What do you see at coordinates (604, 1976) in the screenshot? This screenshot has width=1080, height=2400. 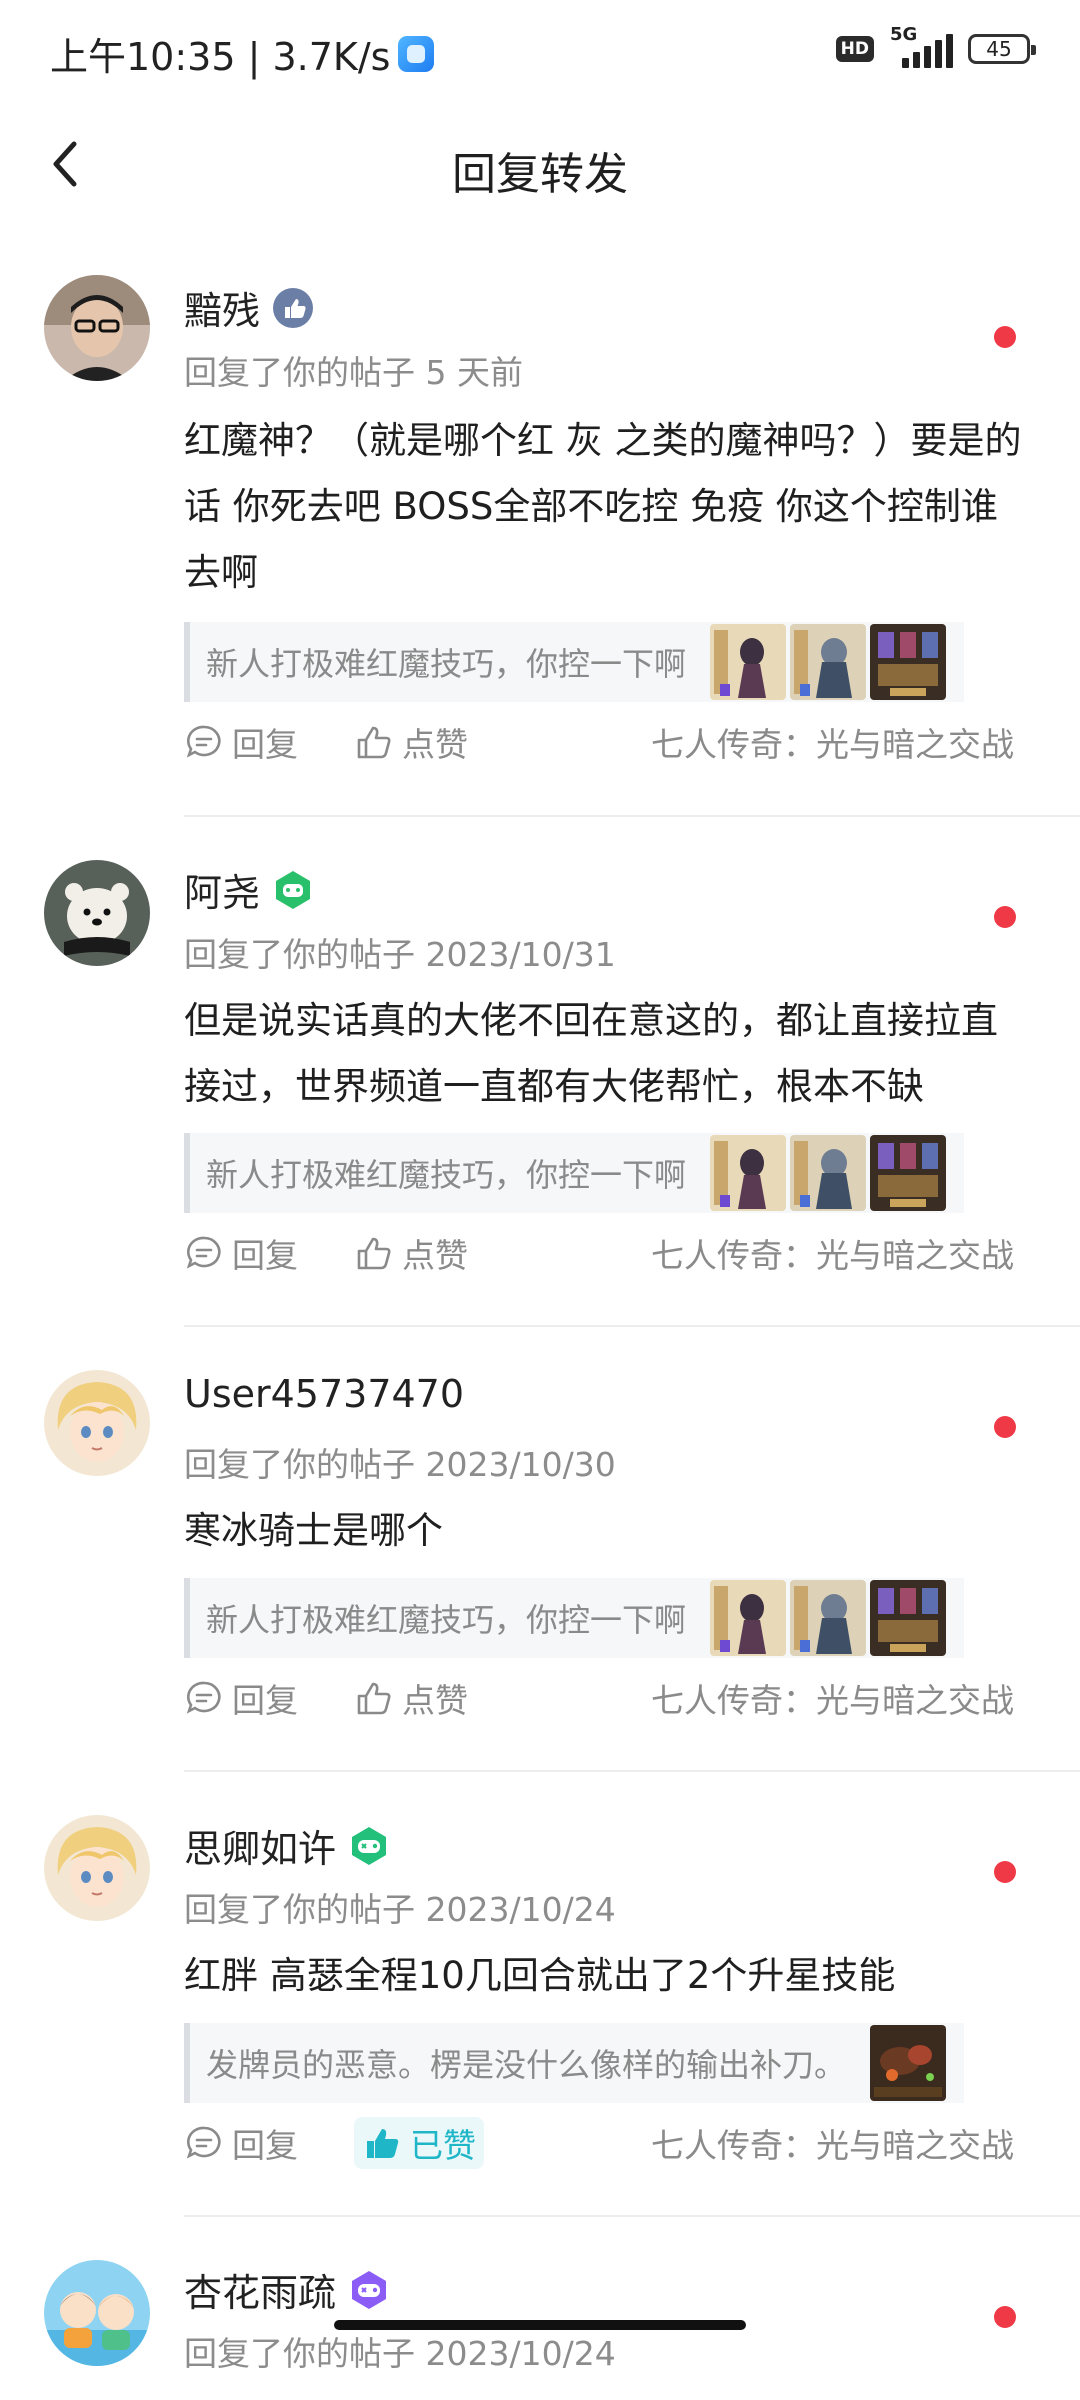 I see `reply-content: 红胖 高瑟全程10几回合就出了2个升星技能` at bounding box center [604, 1976].